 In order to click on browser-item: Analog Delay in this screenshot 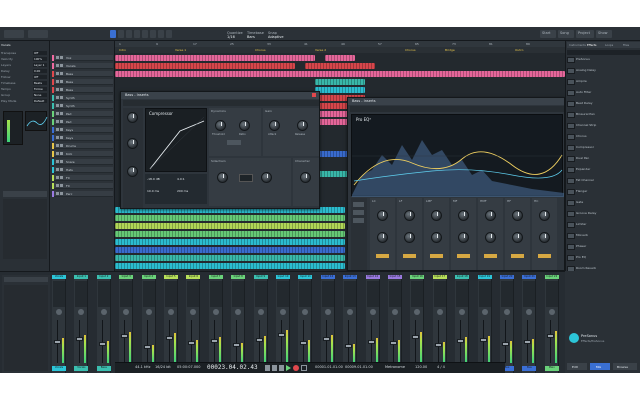, I will do `click(607, 71)`.